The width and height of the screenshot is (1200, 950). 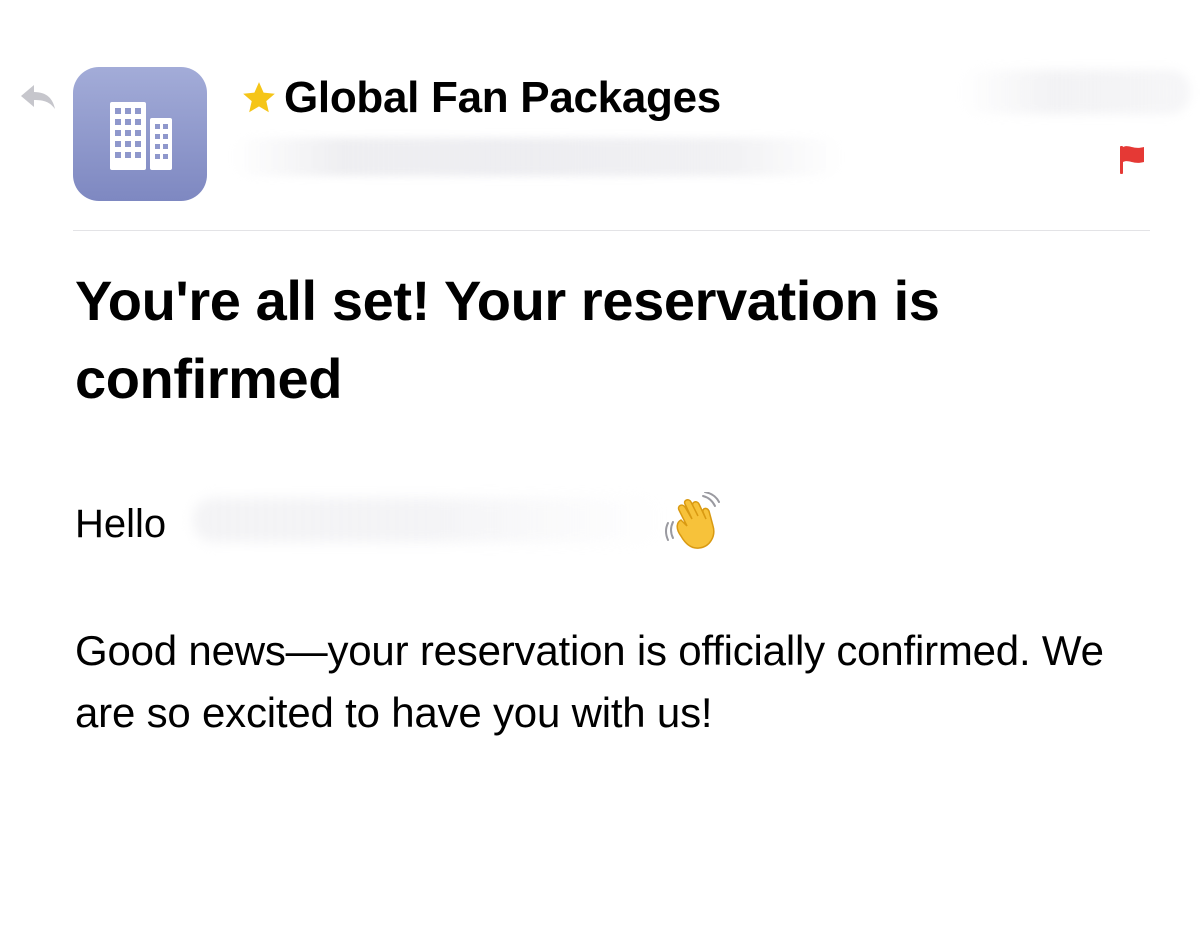 What do you see at coordinates (611, 230) in the screenshot?
I see `header-divider` at bounding box center [611, 230].